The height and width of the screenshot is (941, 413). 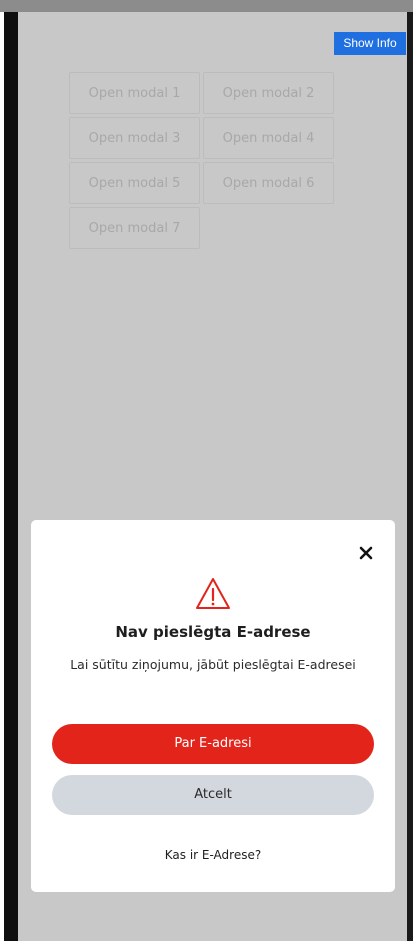 I want to click on open-modal-2-button: Open modal 2, so click(x=268, y=93).